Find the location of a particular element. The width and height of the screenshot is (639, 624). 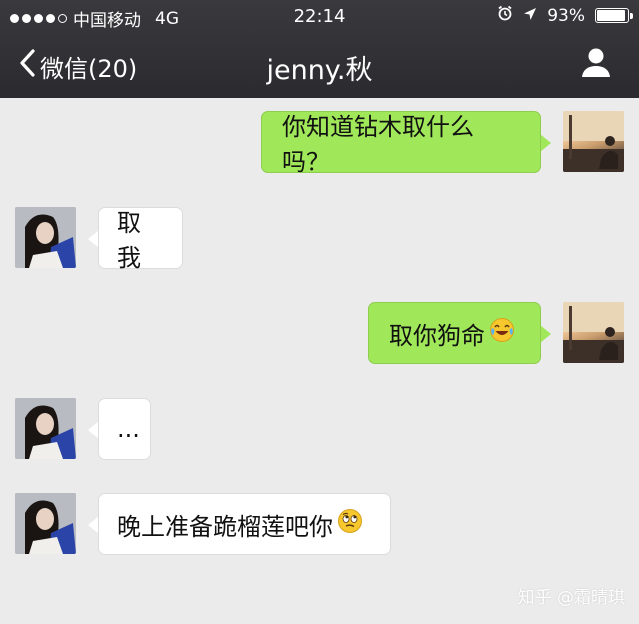

tears-of-joy-emoji-icon is located at coordinates (502, 333).